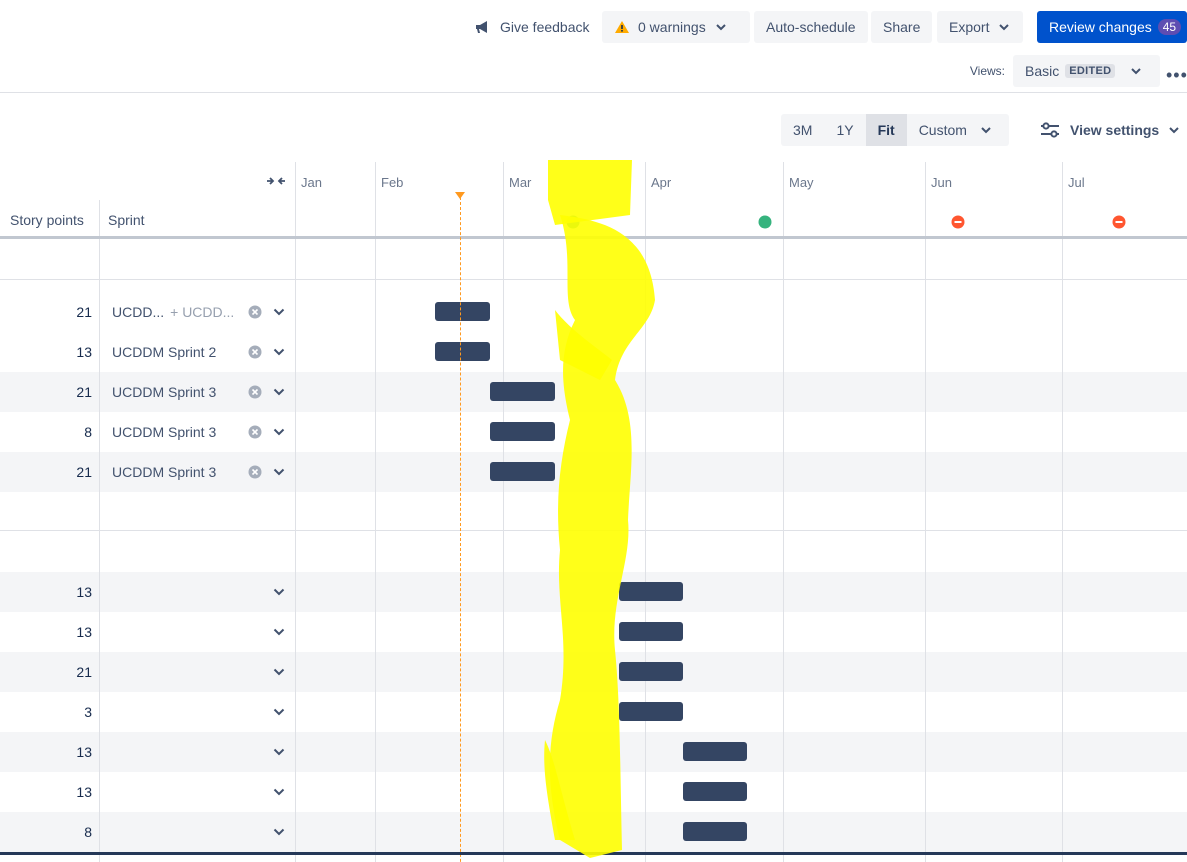 The image size is (1187, 862). What do you see at coordinates (593, 432) in the screenshot?
I see `table-row: 8 UCDDM Sprint 3` at bounding box center [593, 432].